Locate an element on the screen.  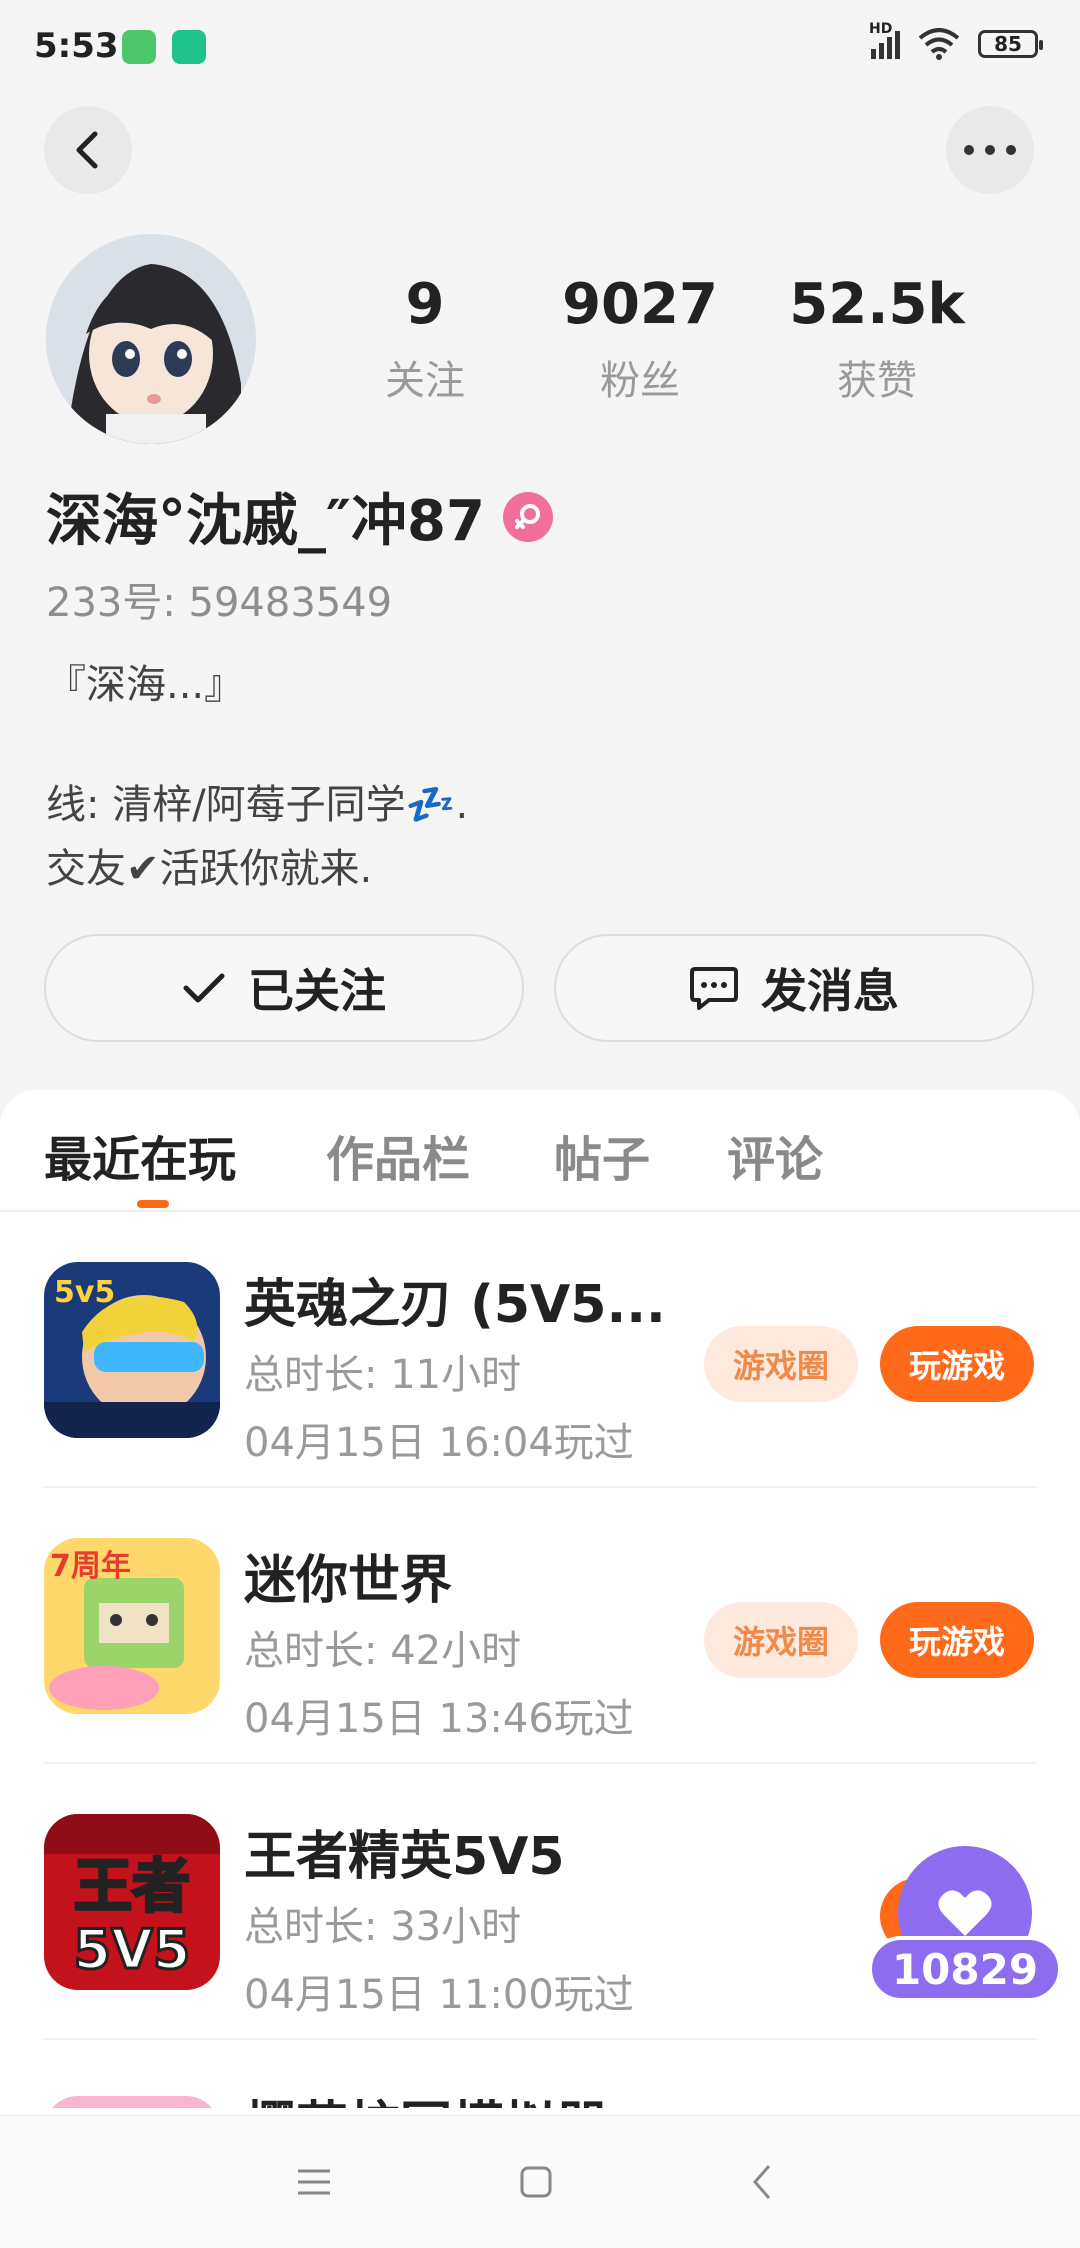
home-square-icon is located at coordinates (536, 2182).